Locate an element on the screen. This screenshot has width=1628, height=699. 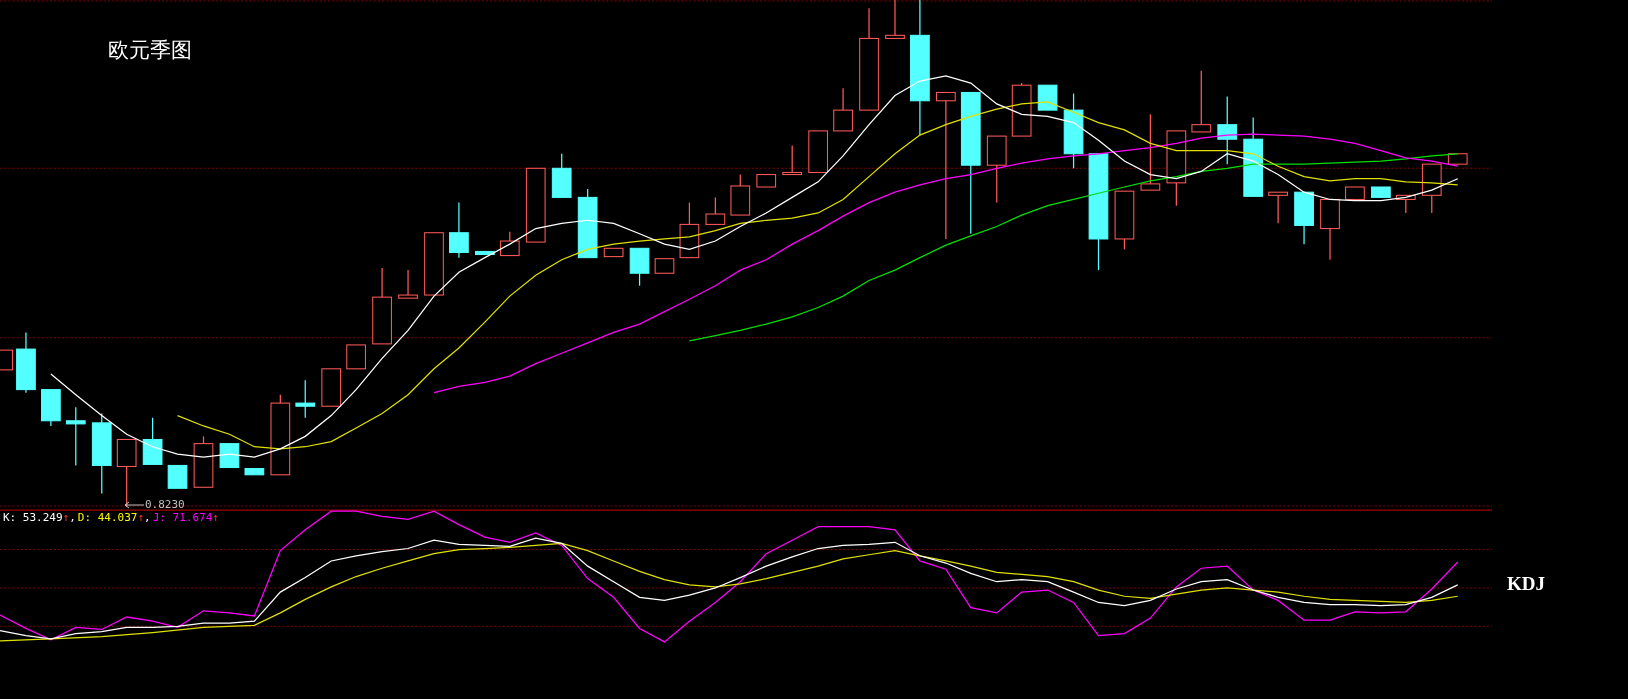
low-price-label: 0.8230 is located at coordinates (165, 504).